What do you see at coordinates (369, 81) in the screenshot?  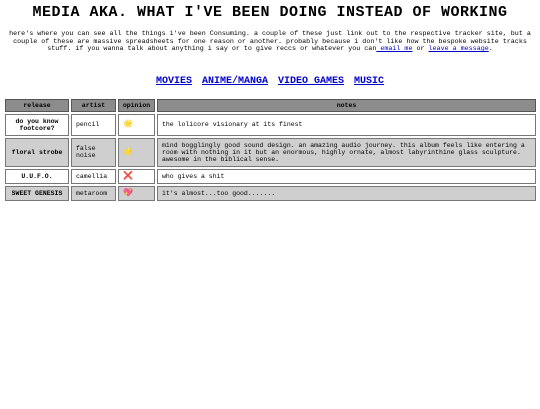 I see `nav-link-music: MUSIC` at bounding box center [369, 81].